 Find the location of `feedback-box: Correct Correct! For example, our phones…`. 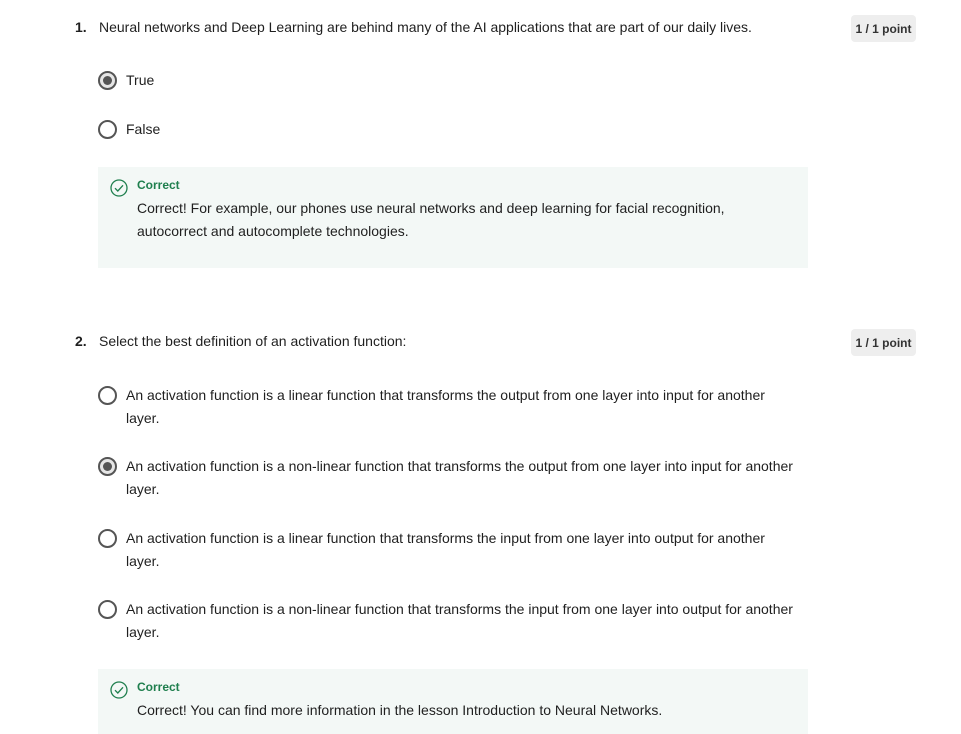

feedback-box: Correct Correct! For example, our phones… is located at coordinates (453, 217).